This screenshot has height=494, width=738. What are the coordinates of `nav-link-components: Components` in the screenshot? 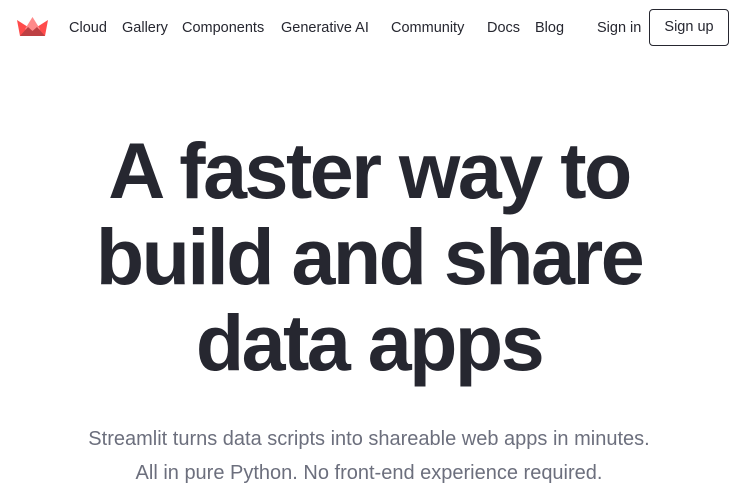 It's located at (223, 28).